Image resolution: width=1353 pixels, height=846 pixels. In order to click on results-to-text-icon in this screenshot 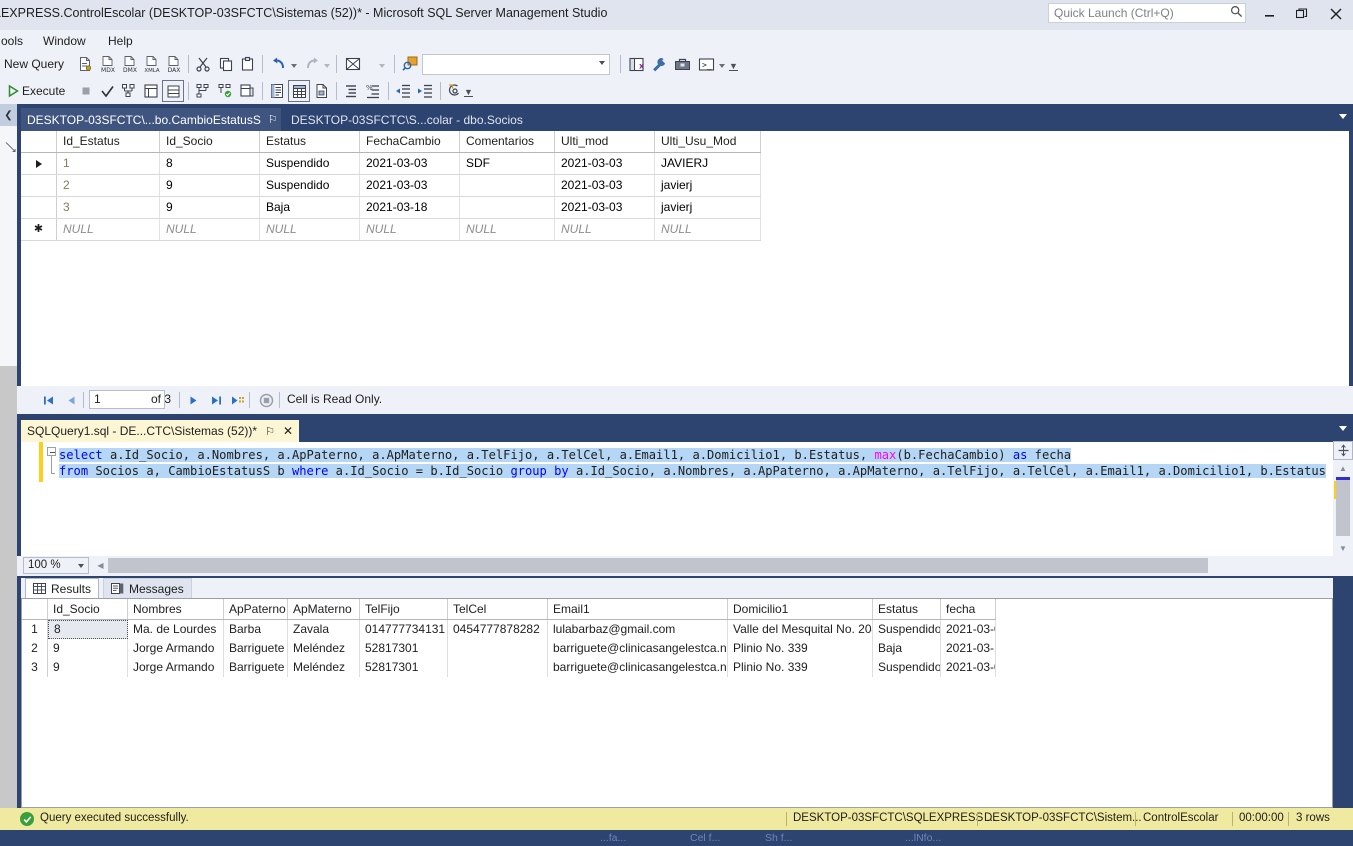, I will do `click(277, 91)`.